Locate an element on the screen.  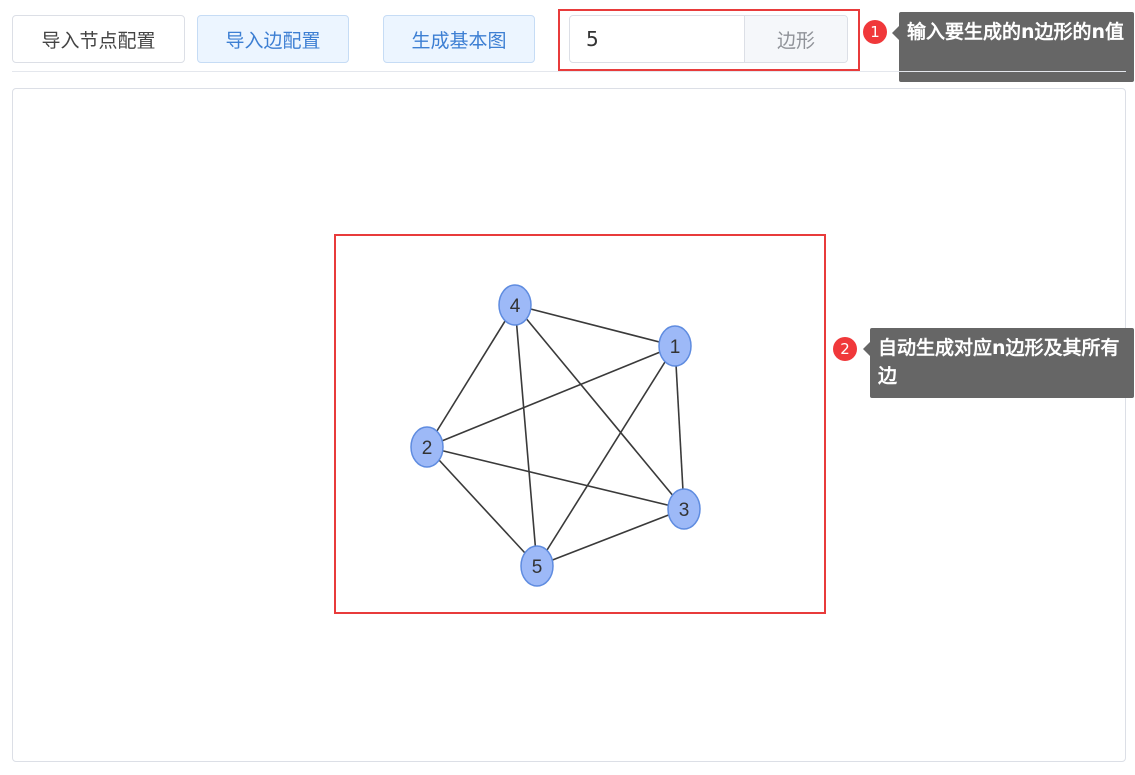
graph-node-5: 5 is located at coordinates (537, 566).